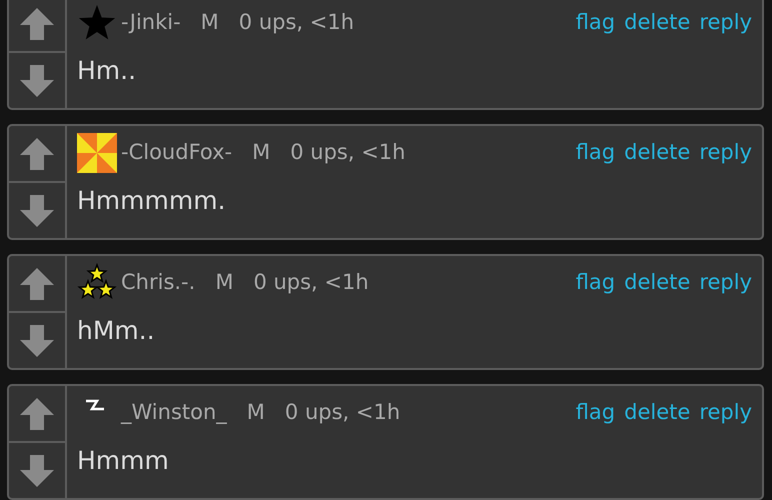 The width and height of the screenshot is (772, 500). Describe the element at coordinates (176, 153) in the screenshot. I see `username-link: -CloudFox-` at that location.